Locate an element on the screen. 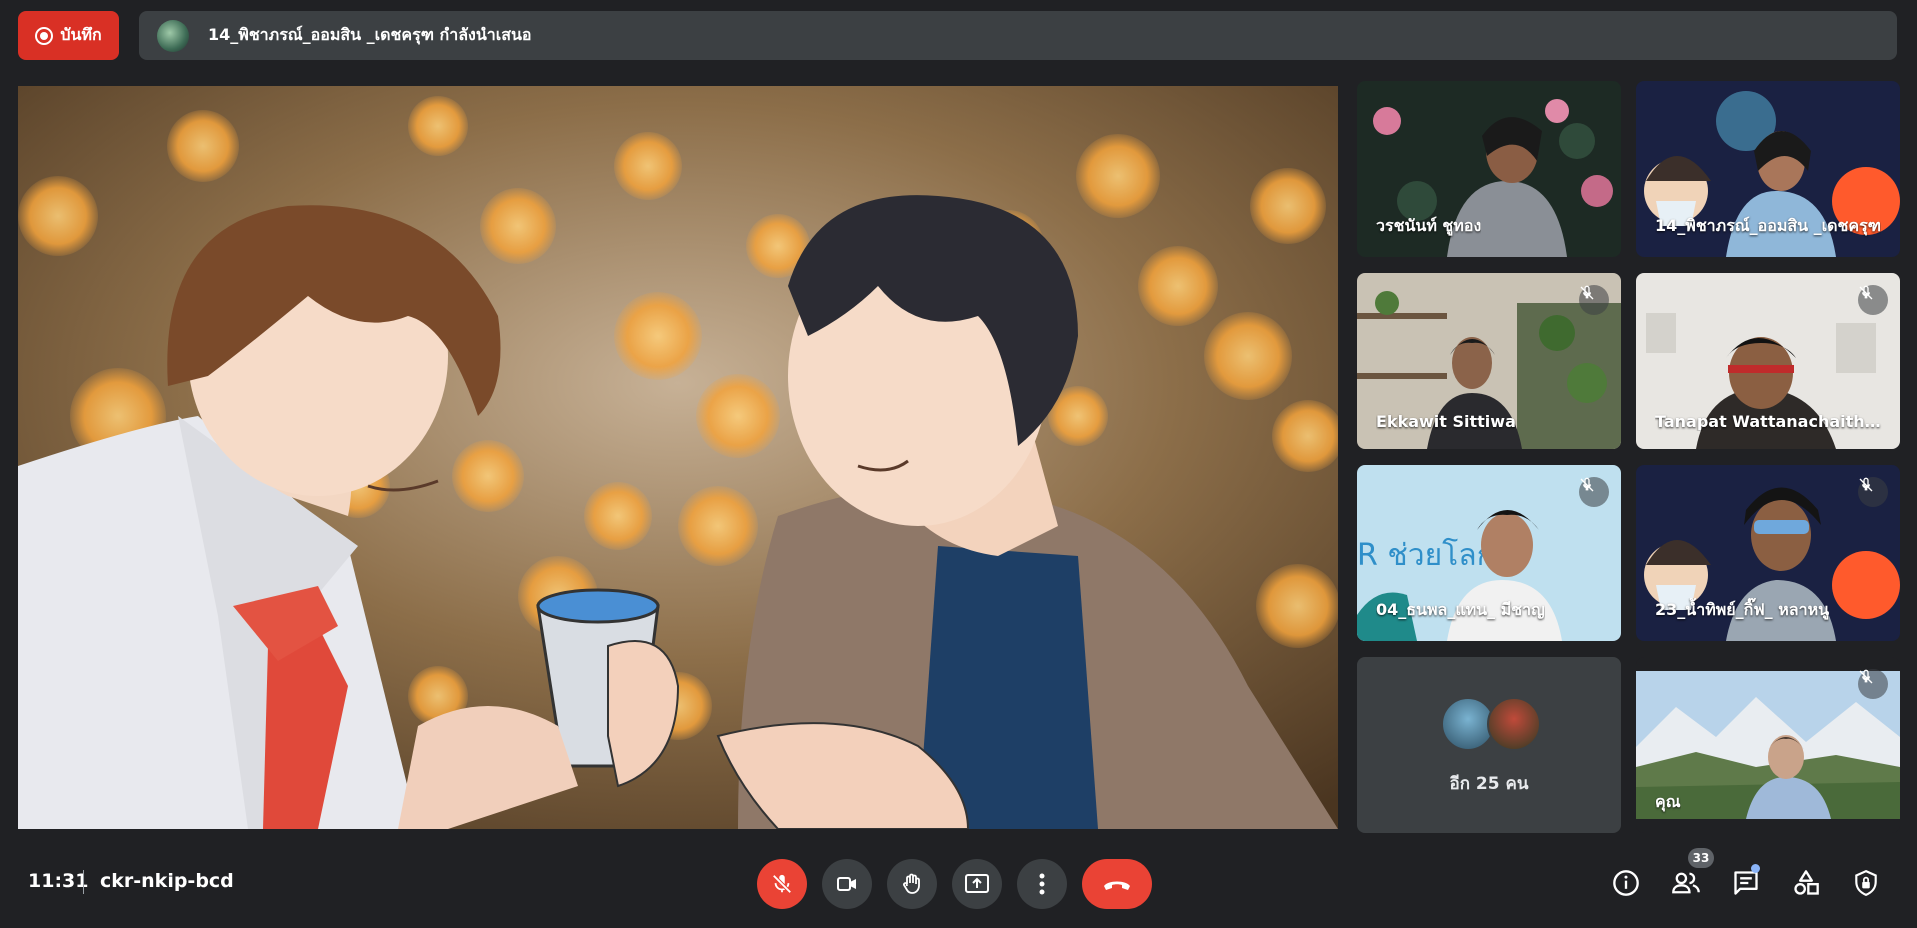 The height and width of the screenshot is (928, 1917). more-vert-icon is located at coordinates (1042, 884).